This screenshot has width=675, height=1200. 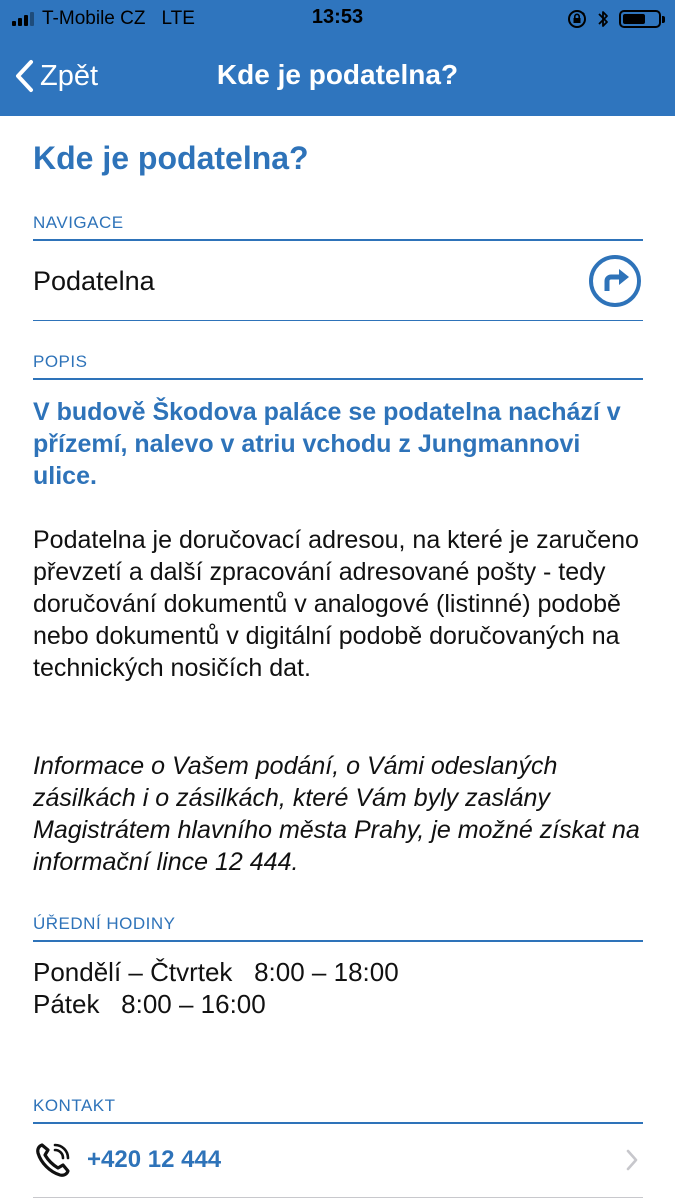 What do you see at coordinates (642, 19) in the screenshot?
I see `battery-icon` at bounding box center [642, 19].